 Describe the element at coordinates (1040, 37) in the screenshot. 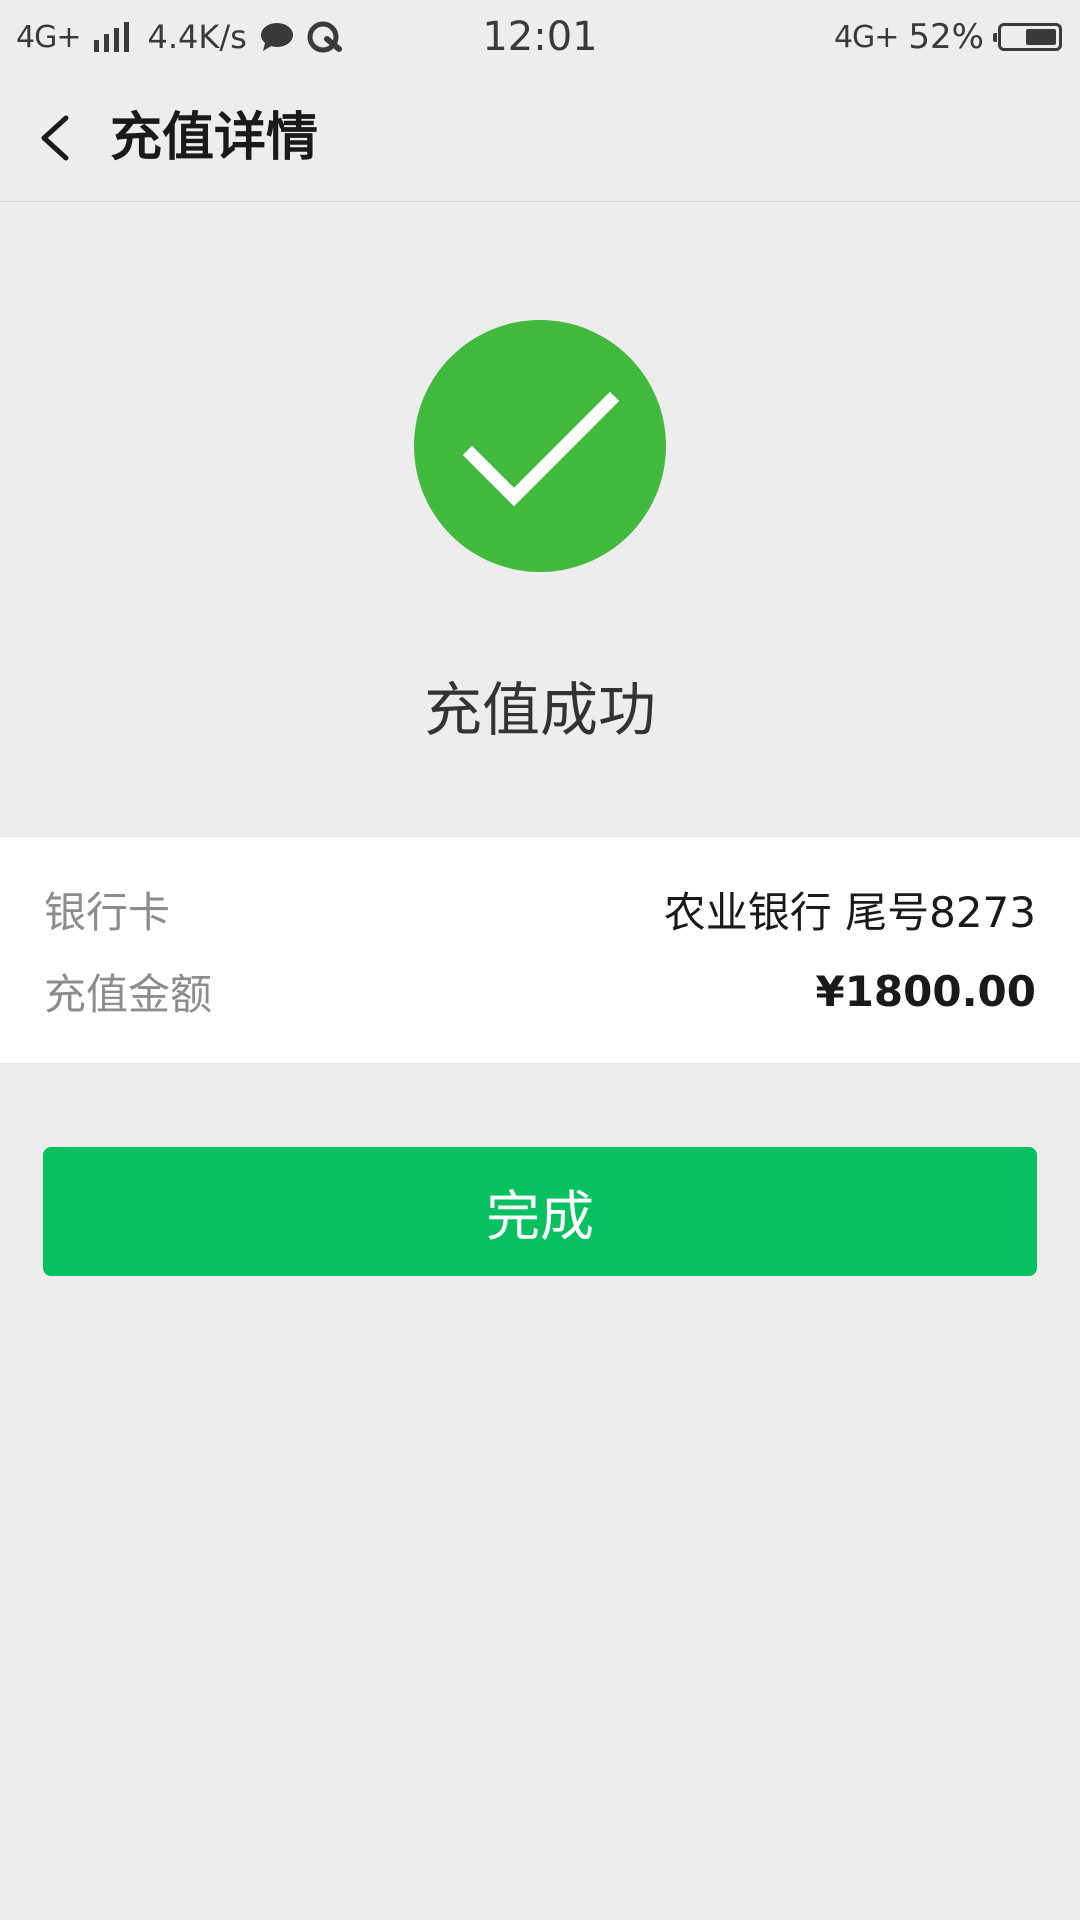

I see `battery-level-fill` at that location.